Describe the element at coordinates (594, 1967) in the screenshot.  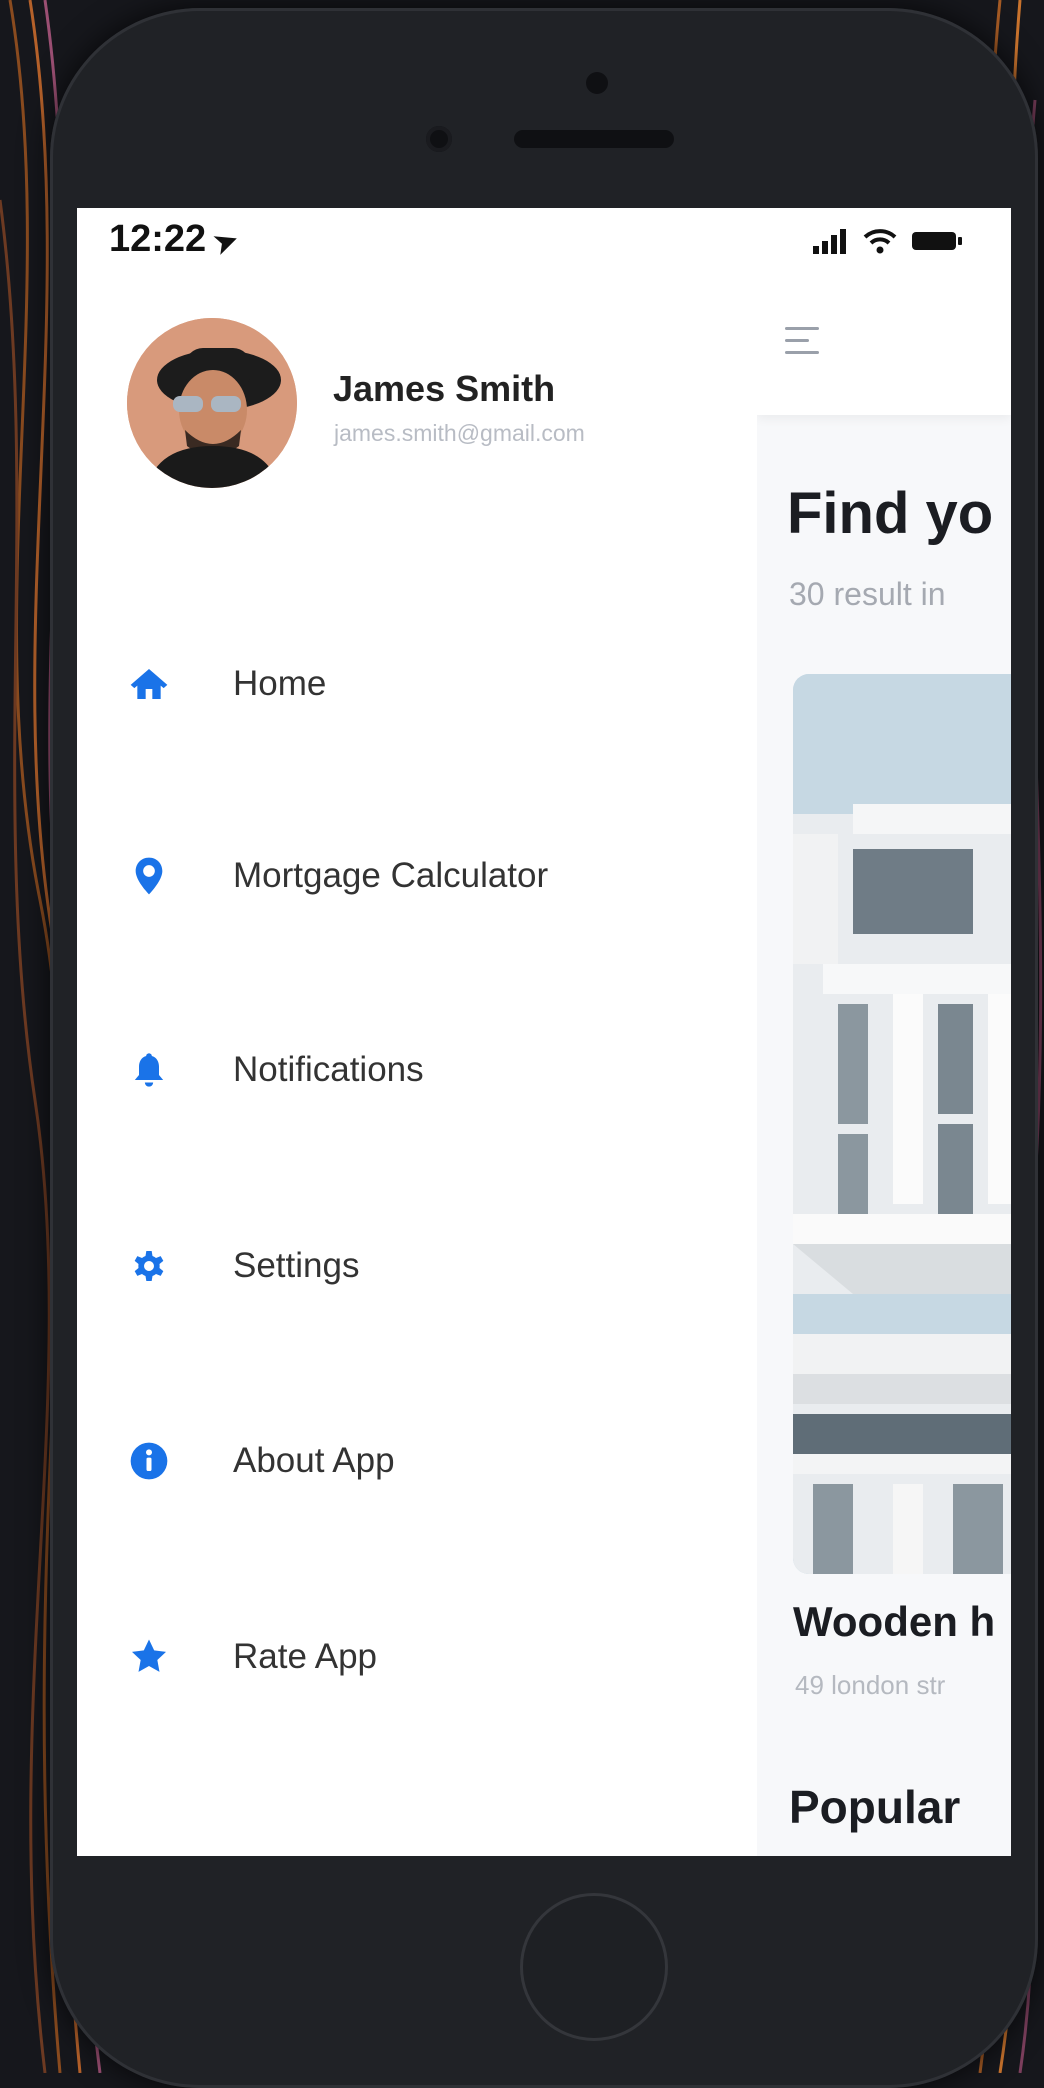
I see `home-button` at that location.